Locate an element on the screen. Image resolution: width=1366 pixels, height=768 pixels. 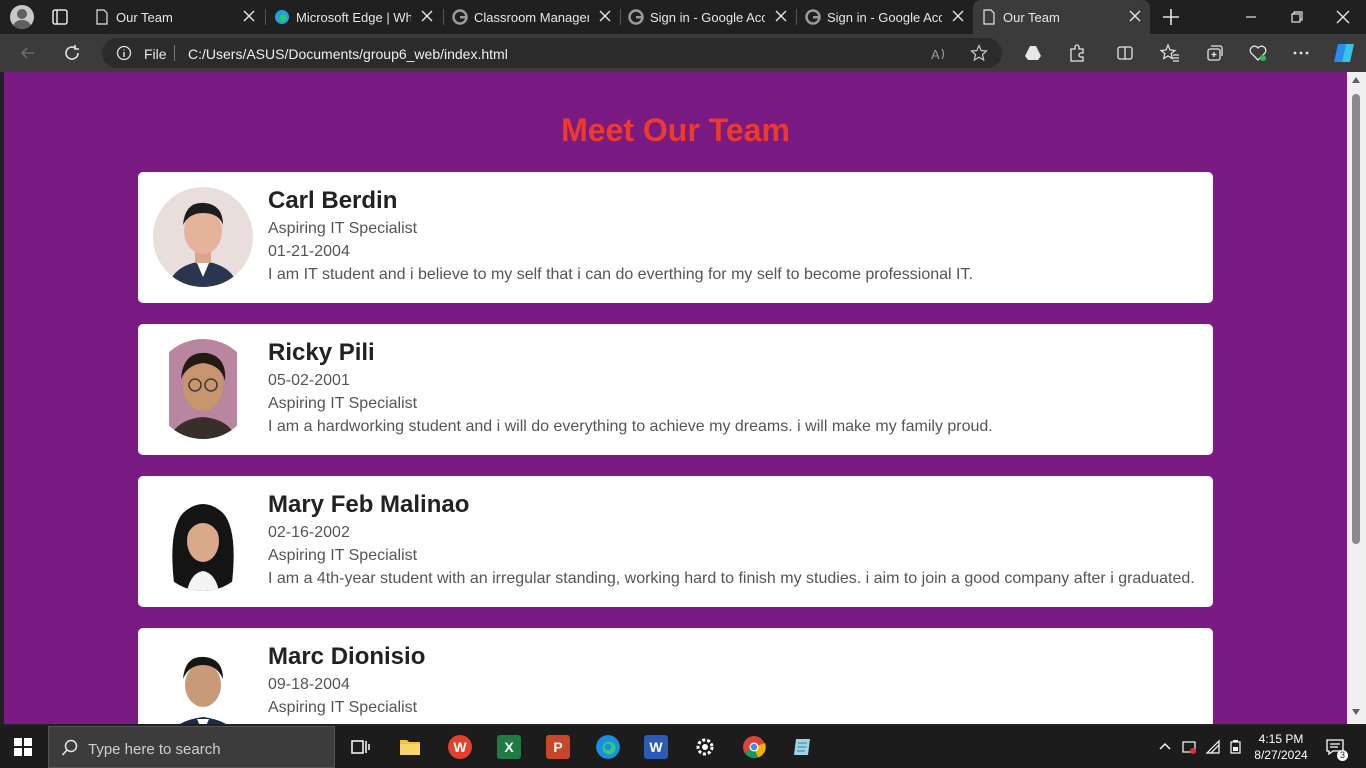
tab-google-signin-1: Sign in - Google Acco is located at coordinates (708, 17).